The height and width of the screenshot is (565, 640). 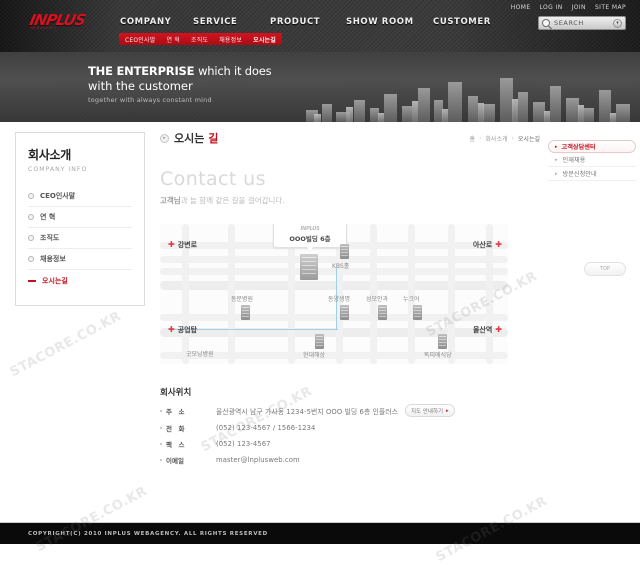 What do you see at coordinates (231, 22) in the screenshot?
I see `nav-item-service: SERVICE` at bounding box center [231, 22].